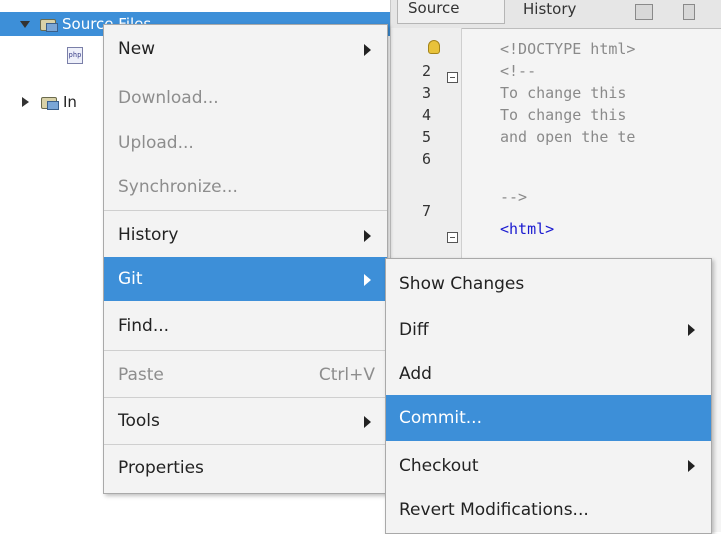 The height and width of the screenshot is (534, 721). I want to click on code-line: <!--, so click(518, 71).